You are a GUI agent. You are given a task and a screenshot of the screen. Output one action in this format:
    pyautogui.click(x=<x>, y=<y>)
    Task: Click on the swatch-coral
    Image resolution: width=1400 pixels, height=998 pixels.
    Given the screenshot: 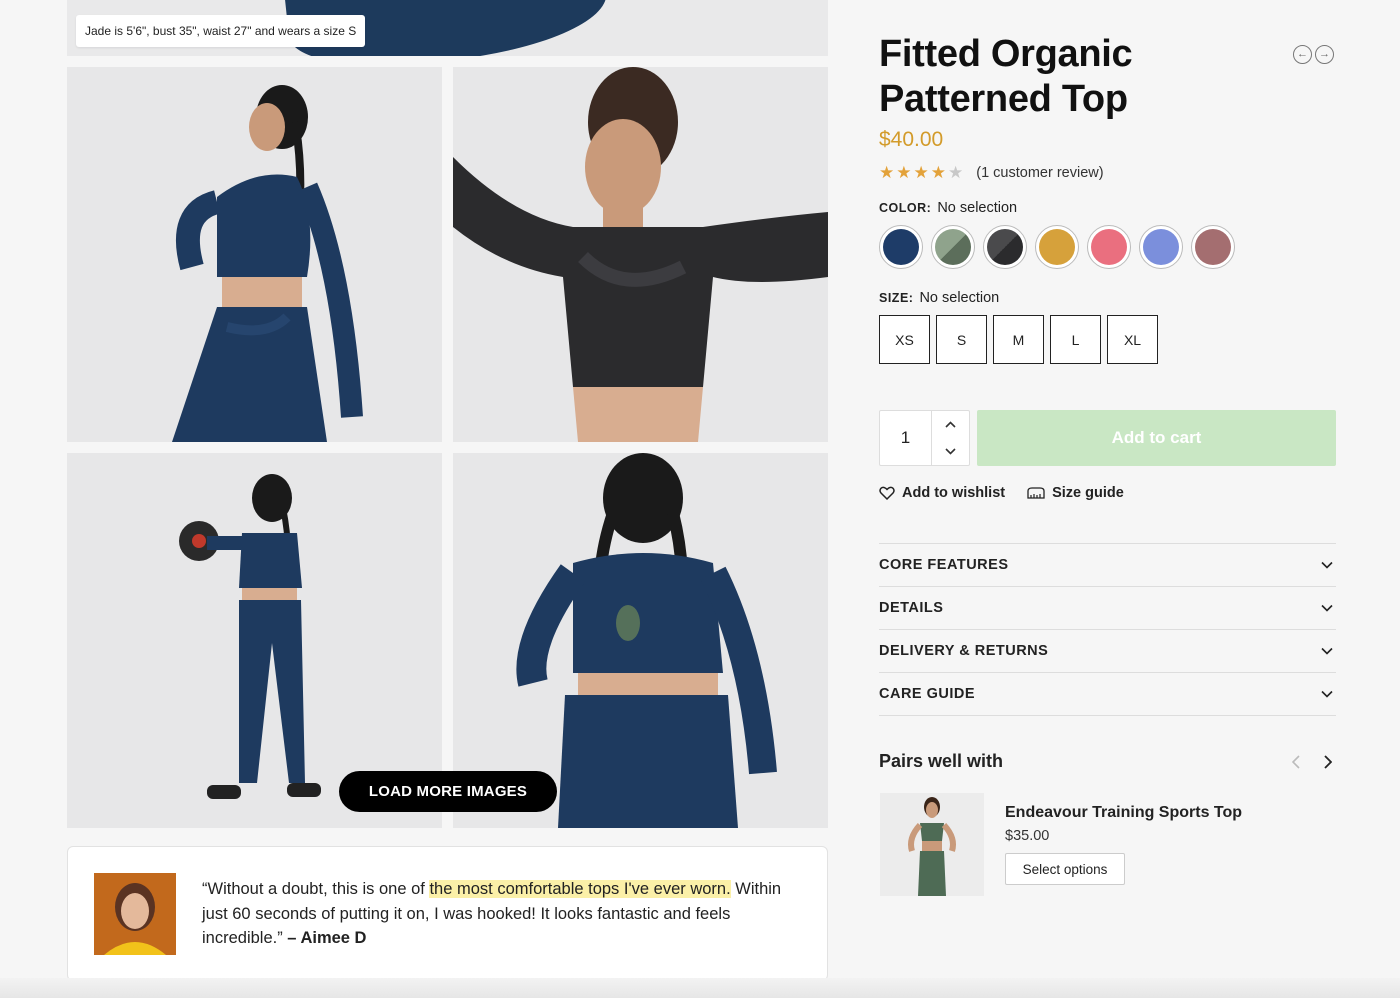 What is the action you would take?
    pyautogui.click(x=1109, y=247)
    